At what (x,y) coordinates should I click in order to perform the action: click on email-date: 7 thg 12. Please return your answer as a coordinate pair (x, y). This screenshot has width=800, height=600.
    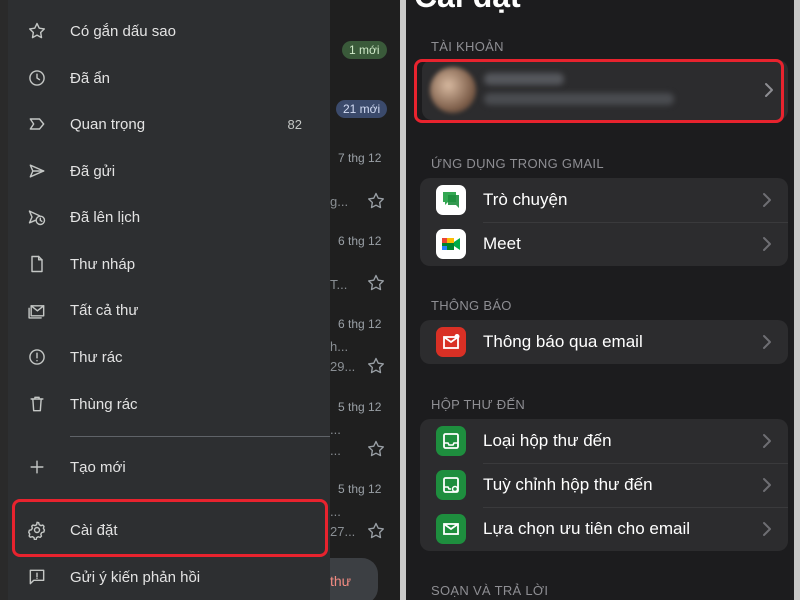
    Looking at the image, I should click on (360, 158).